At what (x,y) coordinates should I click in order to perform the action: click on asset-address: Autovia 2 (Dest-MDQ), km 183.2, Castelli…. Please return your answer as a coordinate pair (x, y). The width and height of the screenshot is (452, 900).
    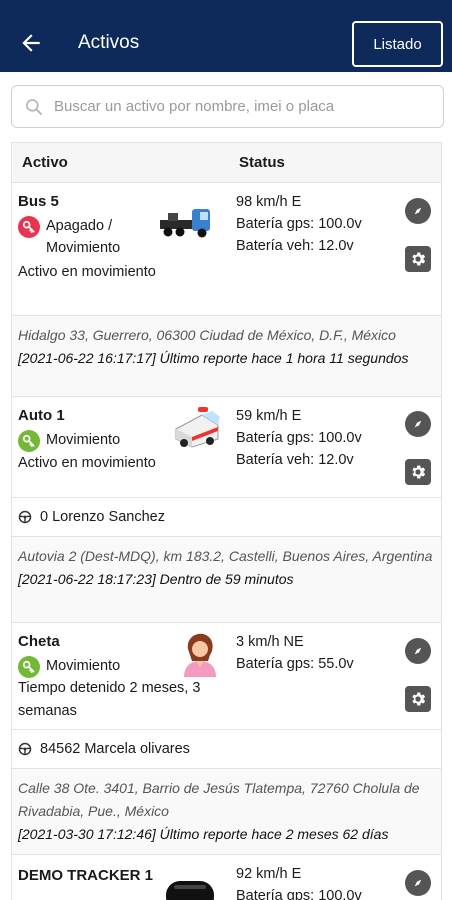
    Looking at the image, I should click on (225, 556).